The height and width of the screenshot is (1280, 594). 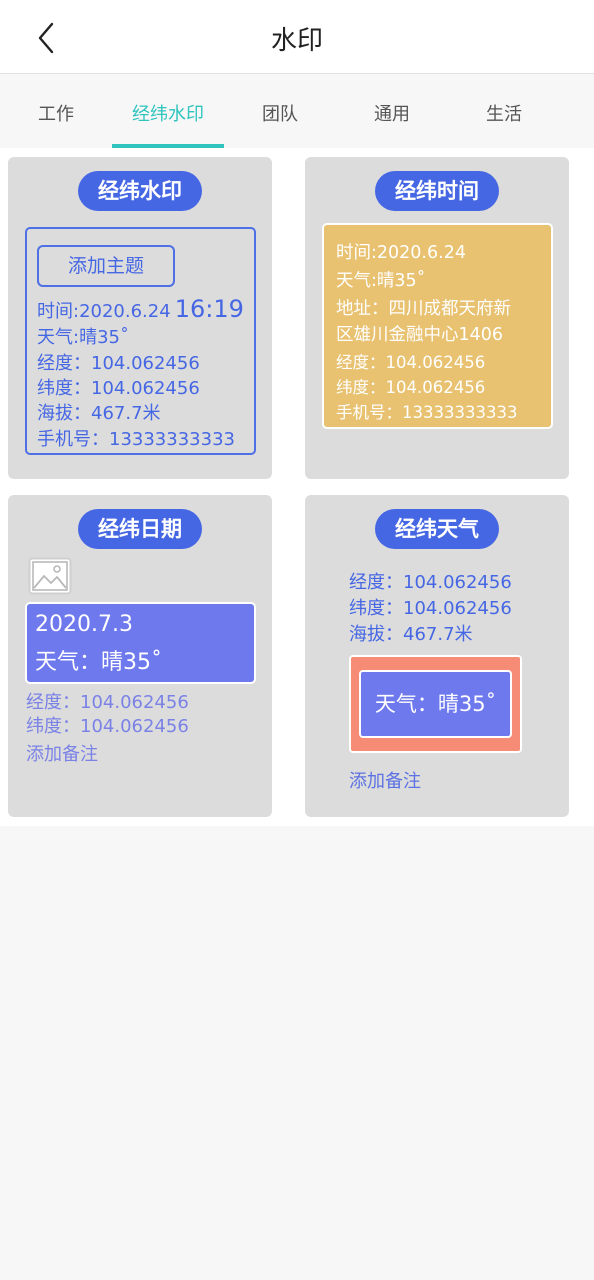 I want to click on add-theme-button: 添加主题, so click(x=106, y=266).